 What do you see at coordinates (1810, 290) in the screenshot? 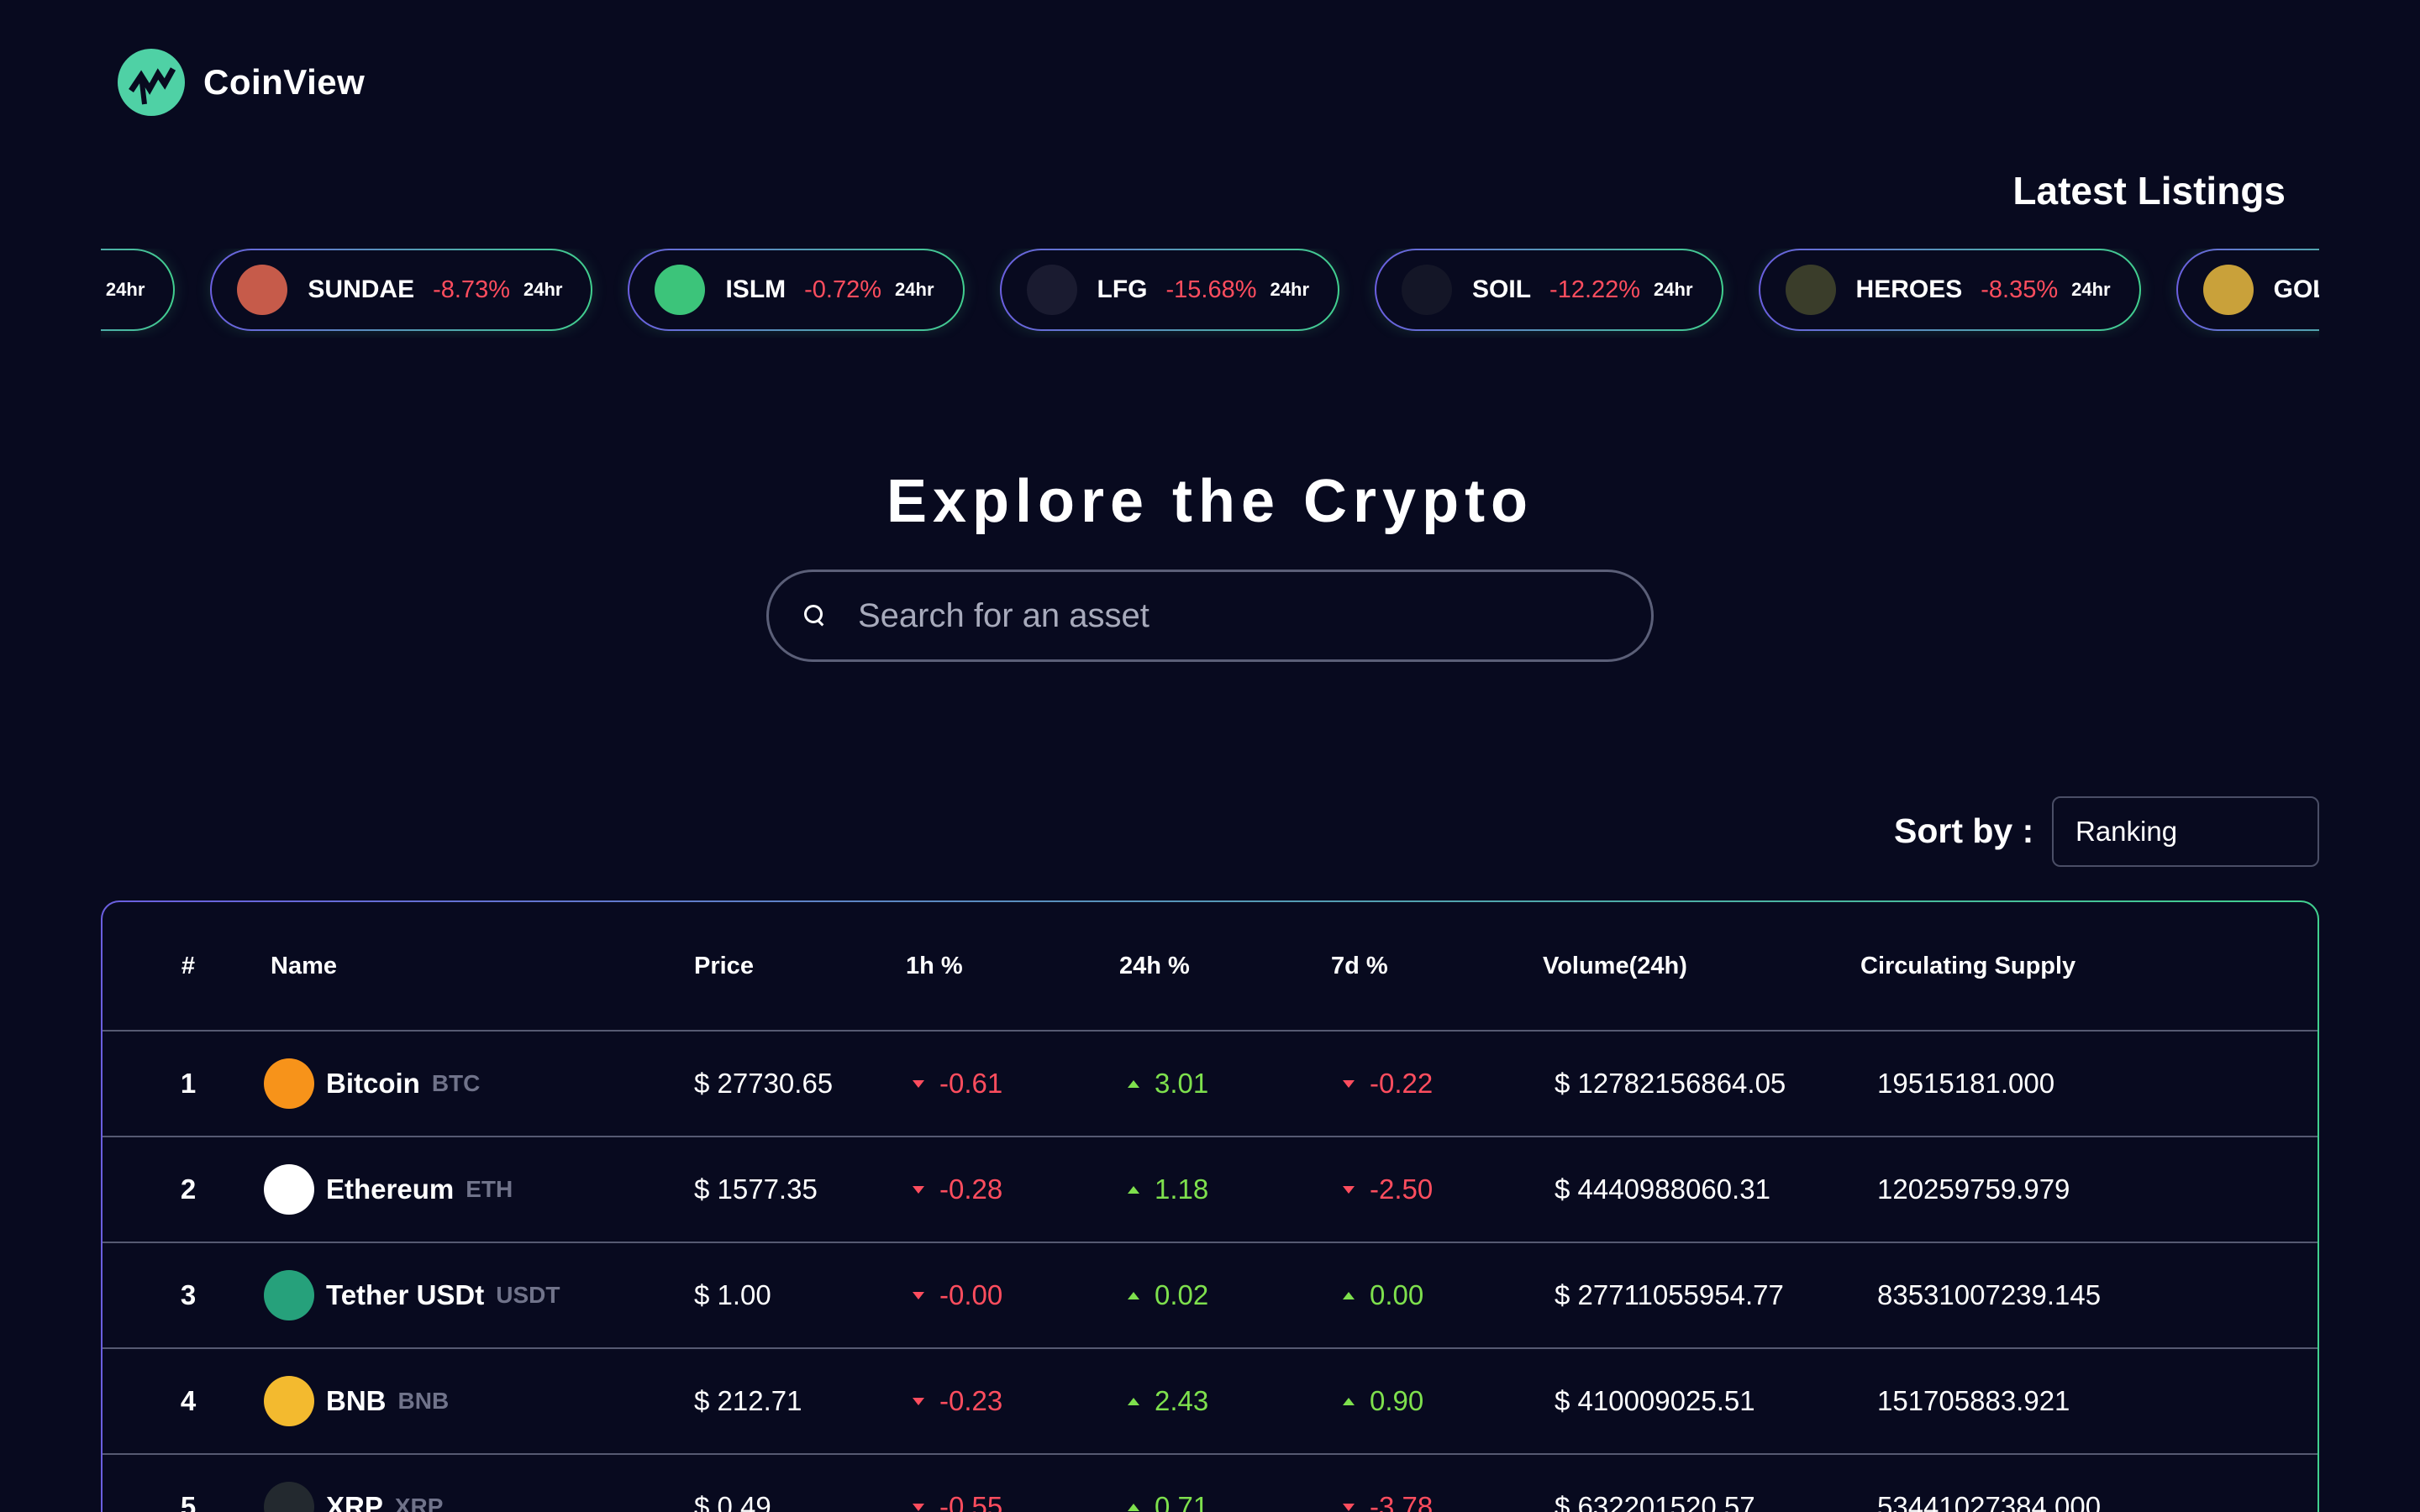
I see `heroes-logo-icon` at bounding box center [1810, 290].